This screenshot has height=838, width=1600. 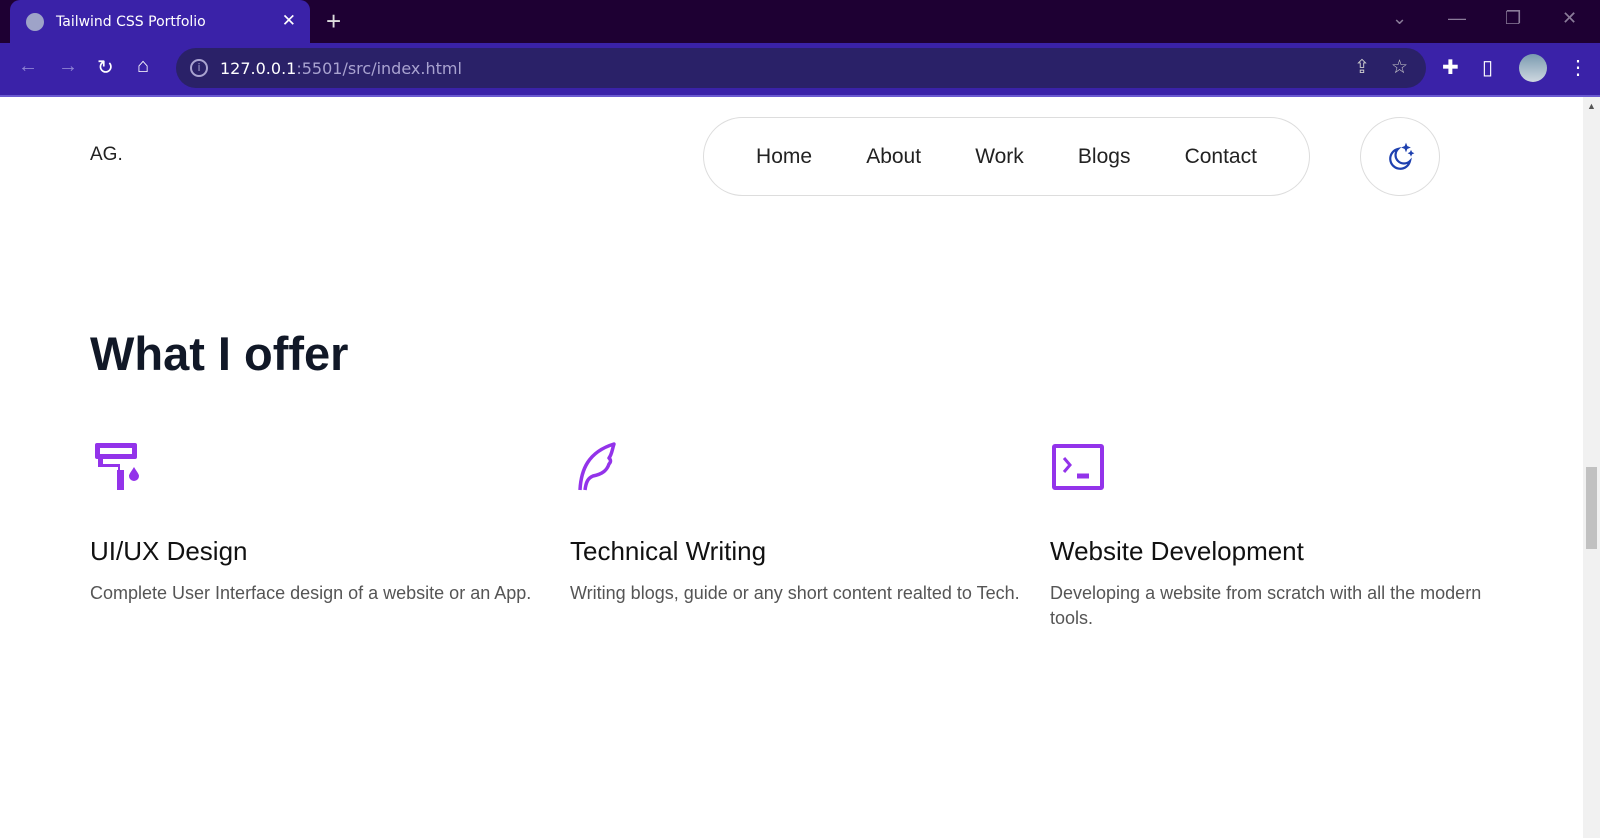 I want to click on url-host: 127.0.0.1, so click(x=258, y=68).